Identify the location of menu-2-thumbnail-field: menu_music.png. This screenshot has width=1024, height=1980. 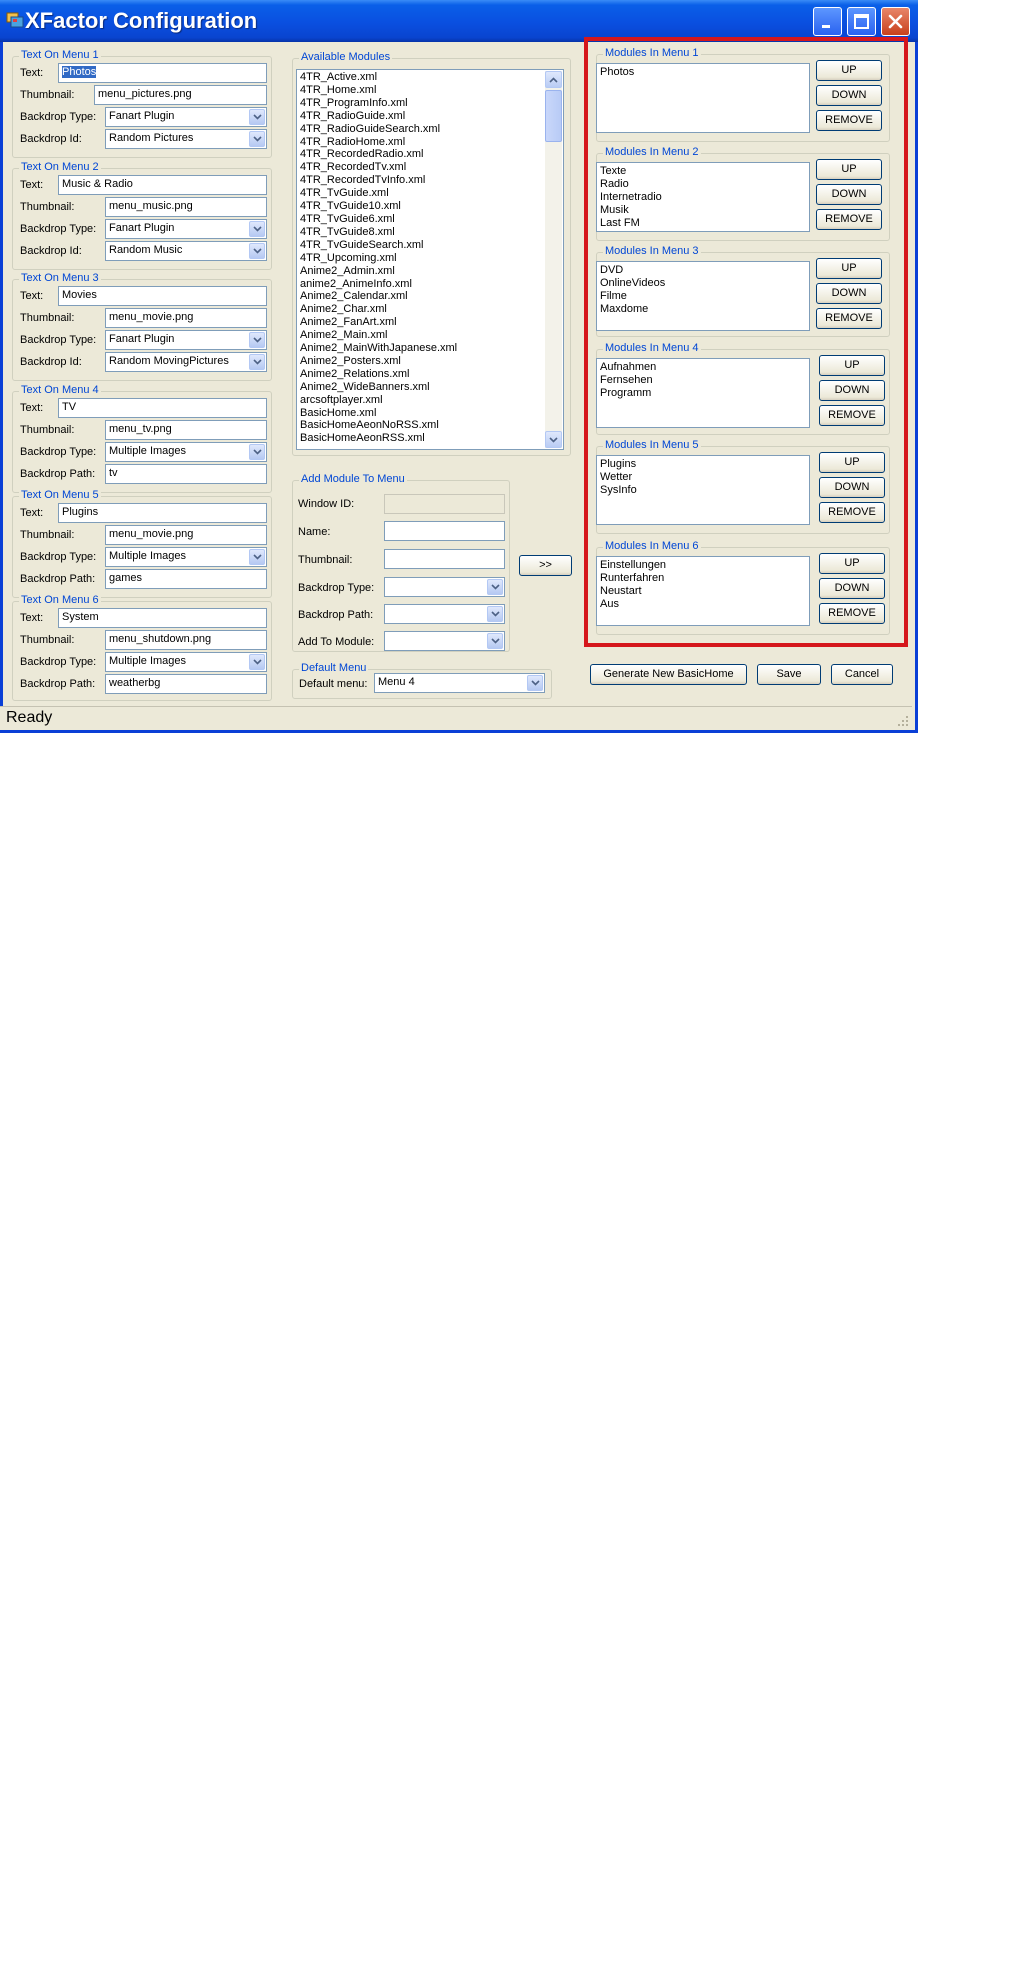
(186, 207).